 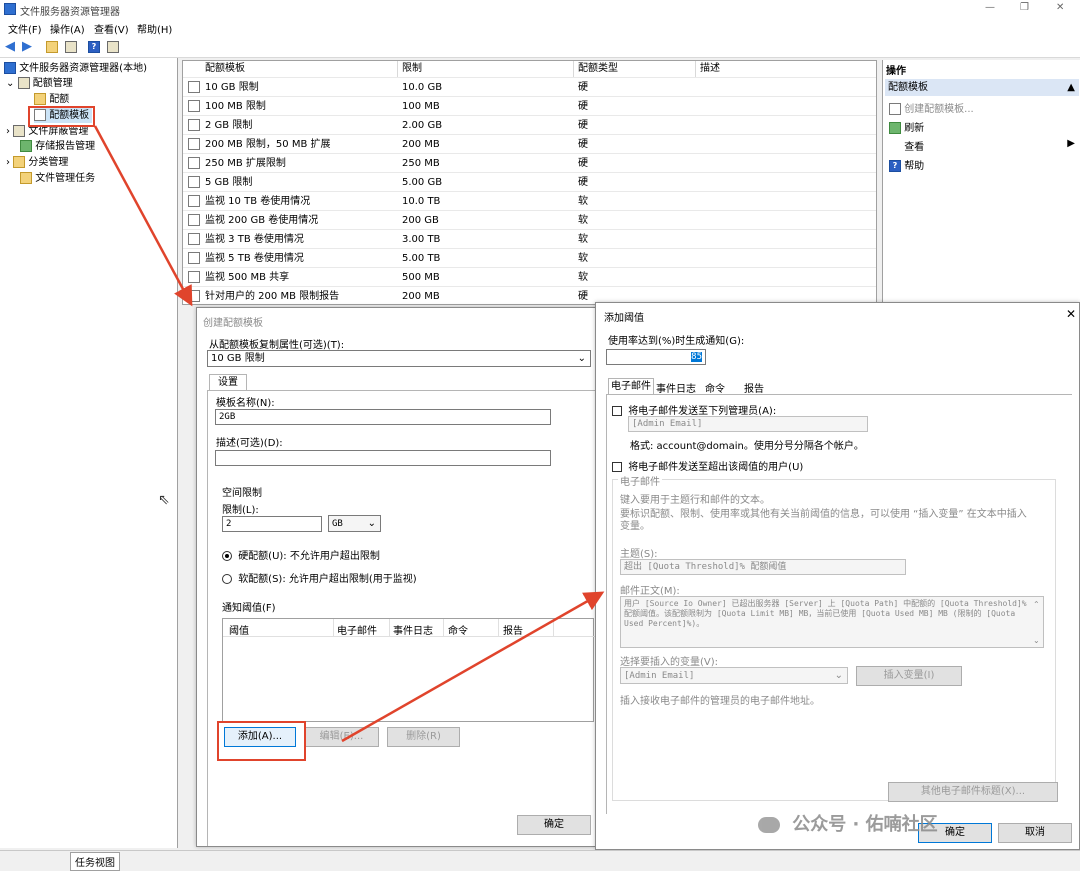 I want to click on wechat-icon, so click(x=769, y=825).